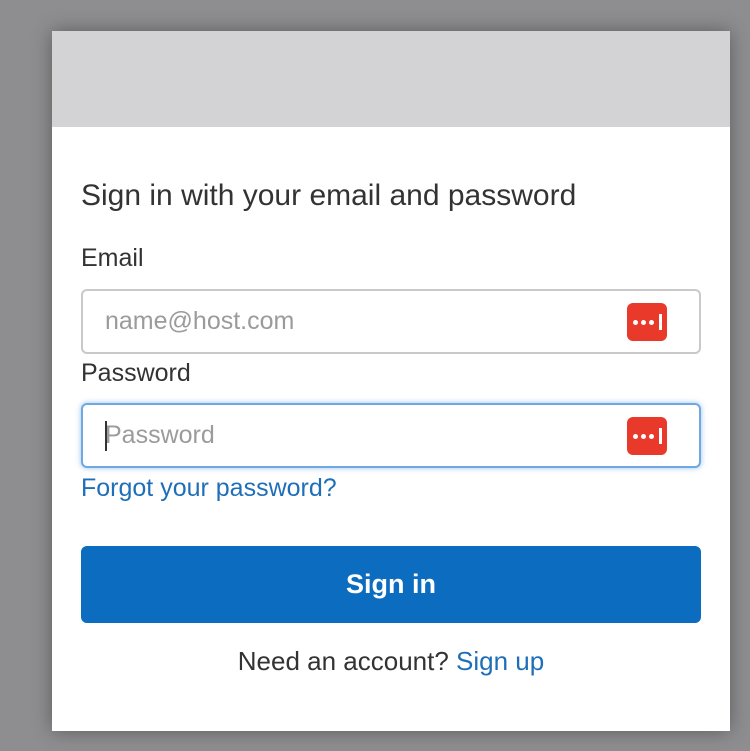  What do you see at coordinates (391, 584) in the screenshot?
I see `signin-button: Sign in` at bounding box center [391, 584].